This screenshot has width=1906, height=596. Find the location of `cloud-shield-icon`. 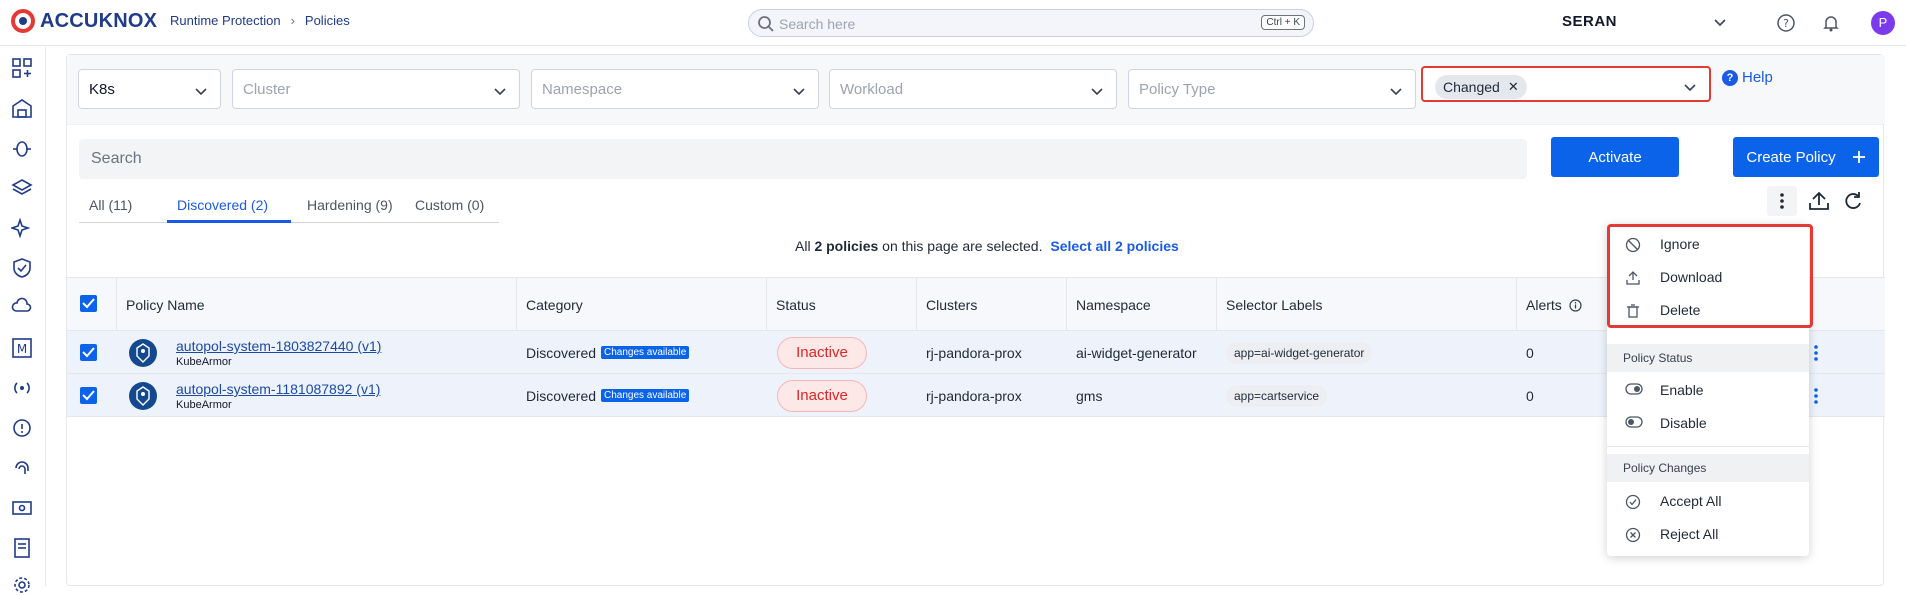

cloud-shield-icon is located at coordinates (22, 308).